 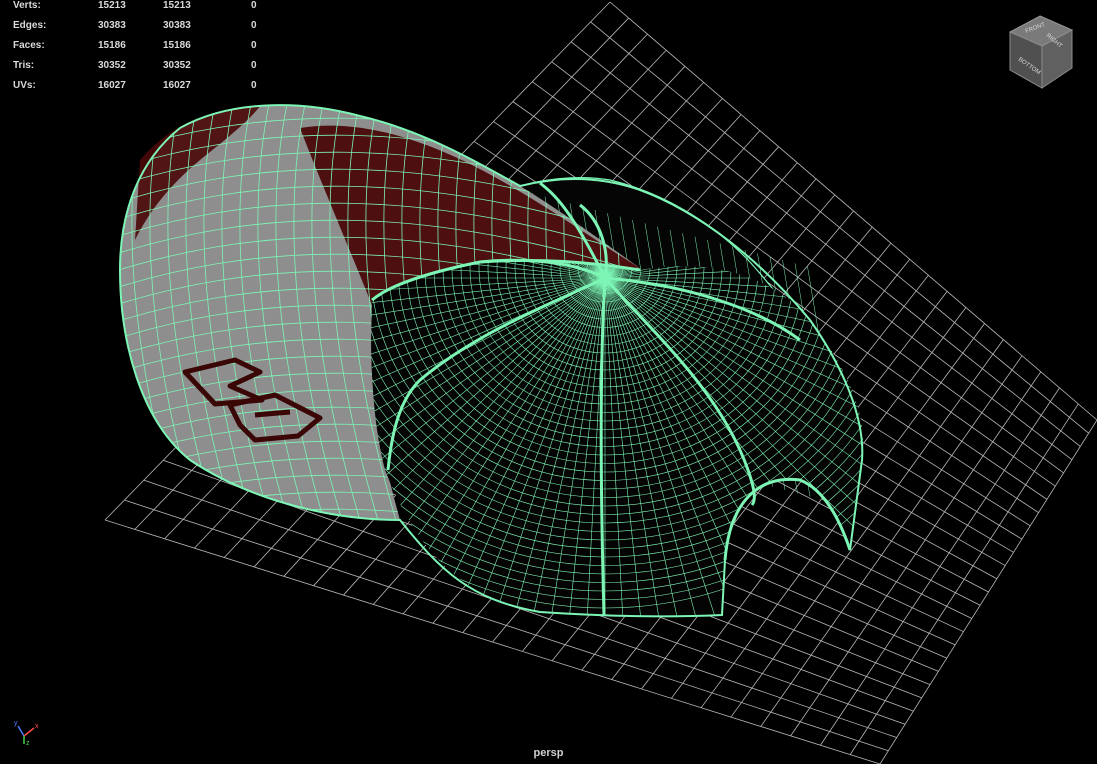 I want to click on hud-label: Edges:, so click(x=30, y=25).